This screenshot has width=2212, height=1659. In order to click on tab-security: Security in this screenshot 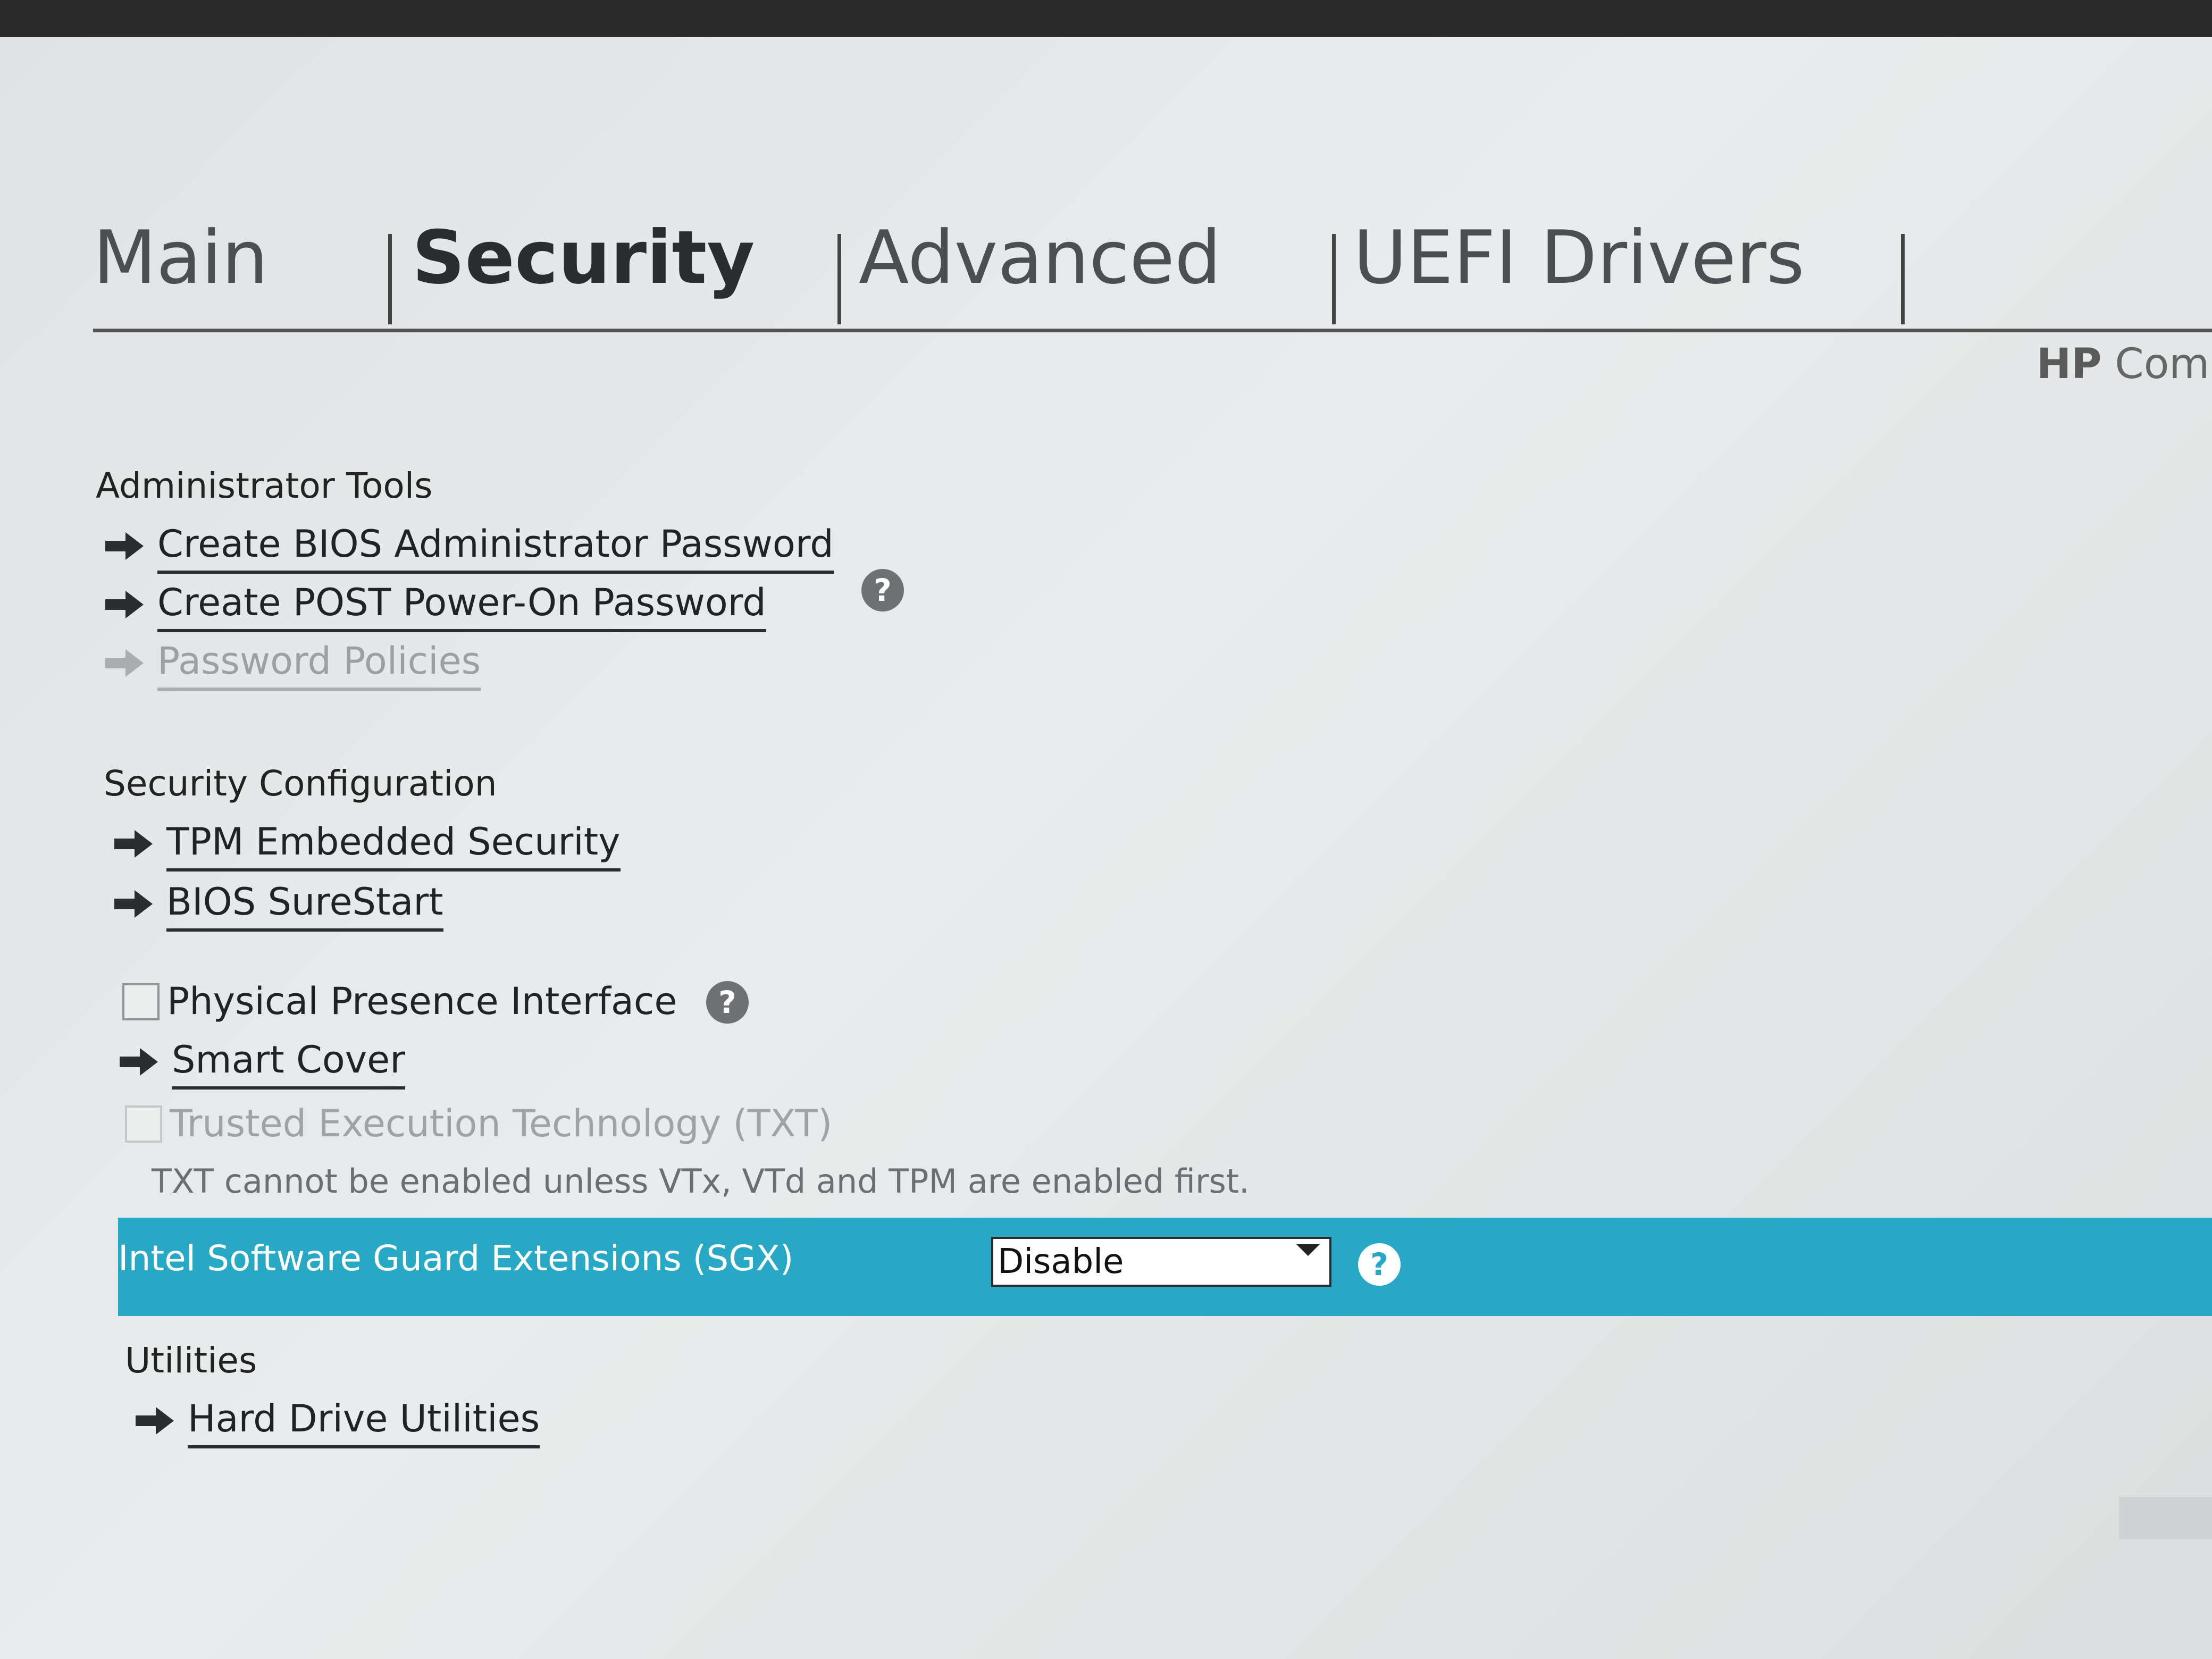, I will do `click(583, 258)`.